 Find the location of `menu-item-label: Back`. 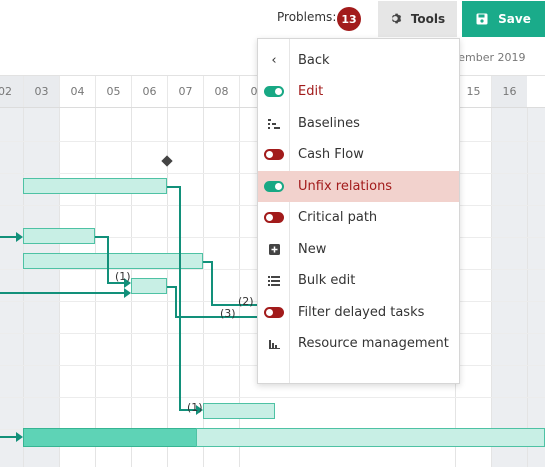

menu-item-label: Back is located at coordinates (314, 60).